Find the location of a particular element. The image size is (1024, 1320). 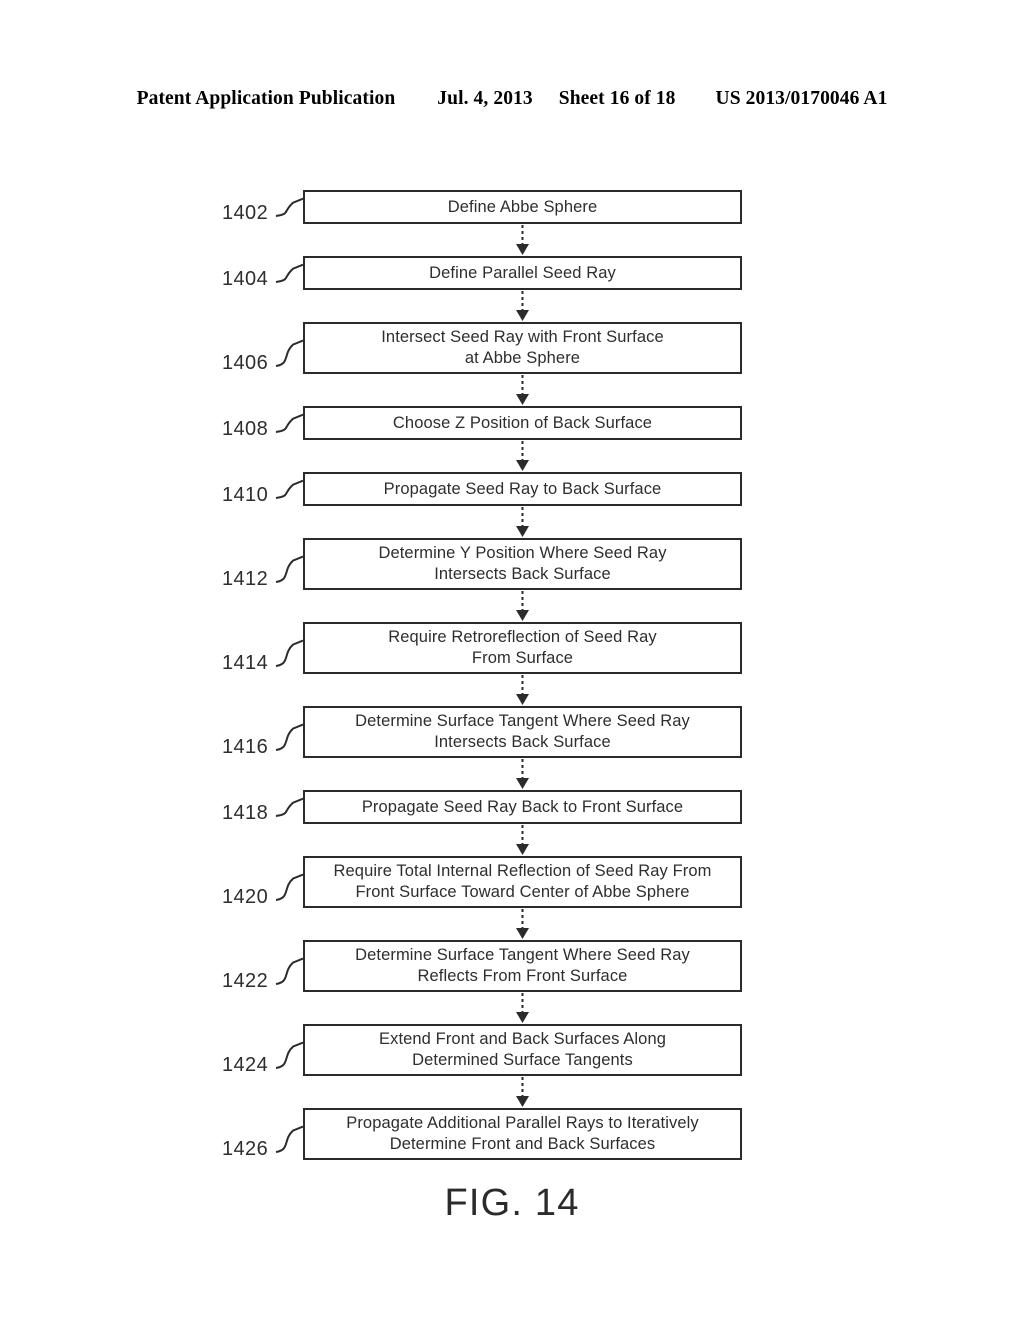

flow-step-label: Propagate Seed Ray Back to Front Surface is located at coordinates (522, 806).